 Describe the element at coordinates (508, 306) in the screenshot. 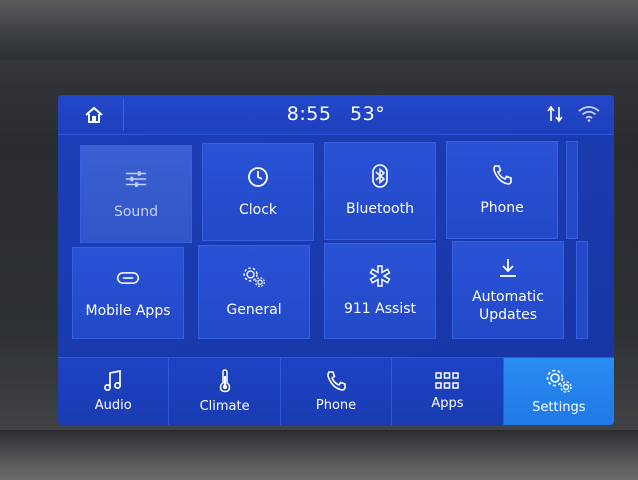

I see `tile-label: Automatic Updates` at that location.